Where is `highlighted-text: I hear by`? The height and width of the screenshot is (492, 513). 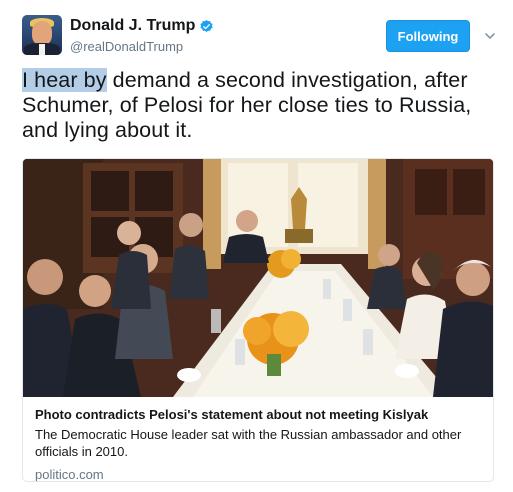
highlighted-text: I hear by is located at coordinates (64, 80).